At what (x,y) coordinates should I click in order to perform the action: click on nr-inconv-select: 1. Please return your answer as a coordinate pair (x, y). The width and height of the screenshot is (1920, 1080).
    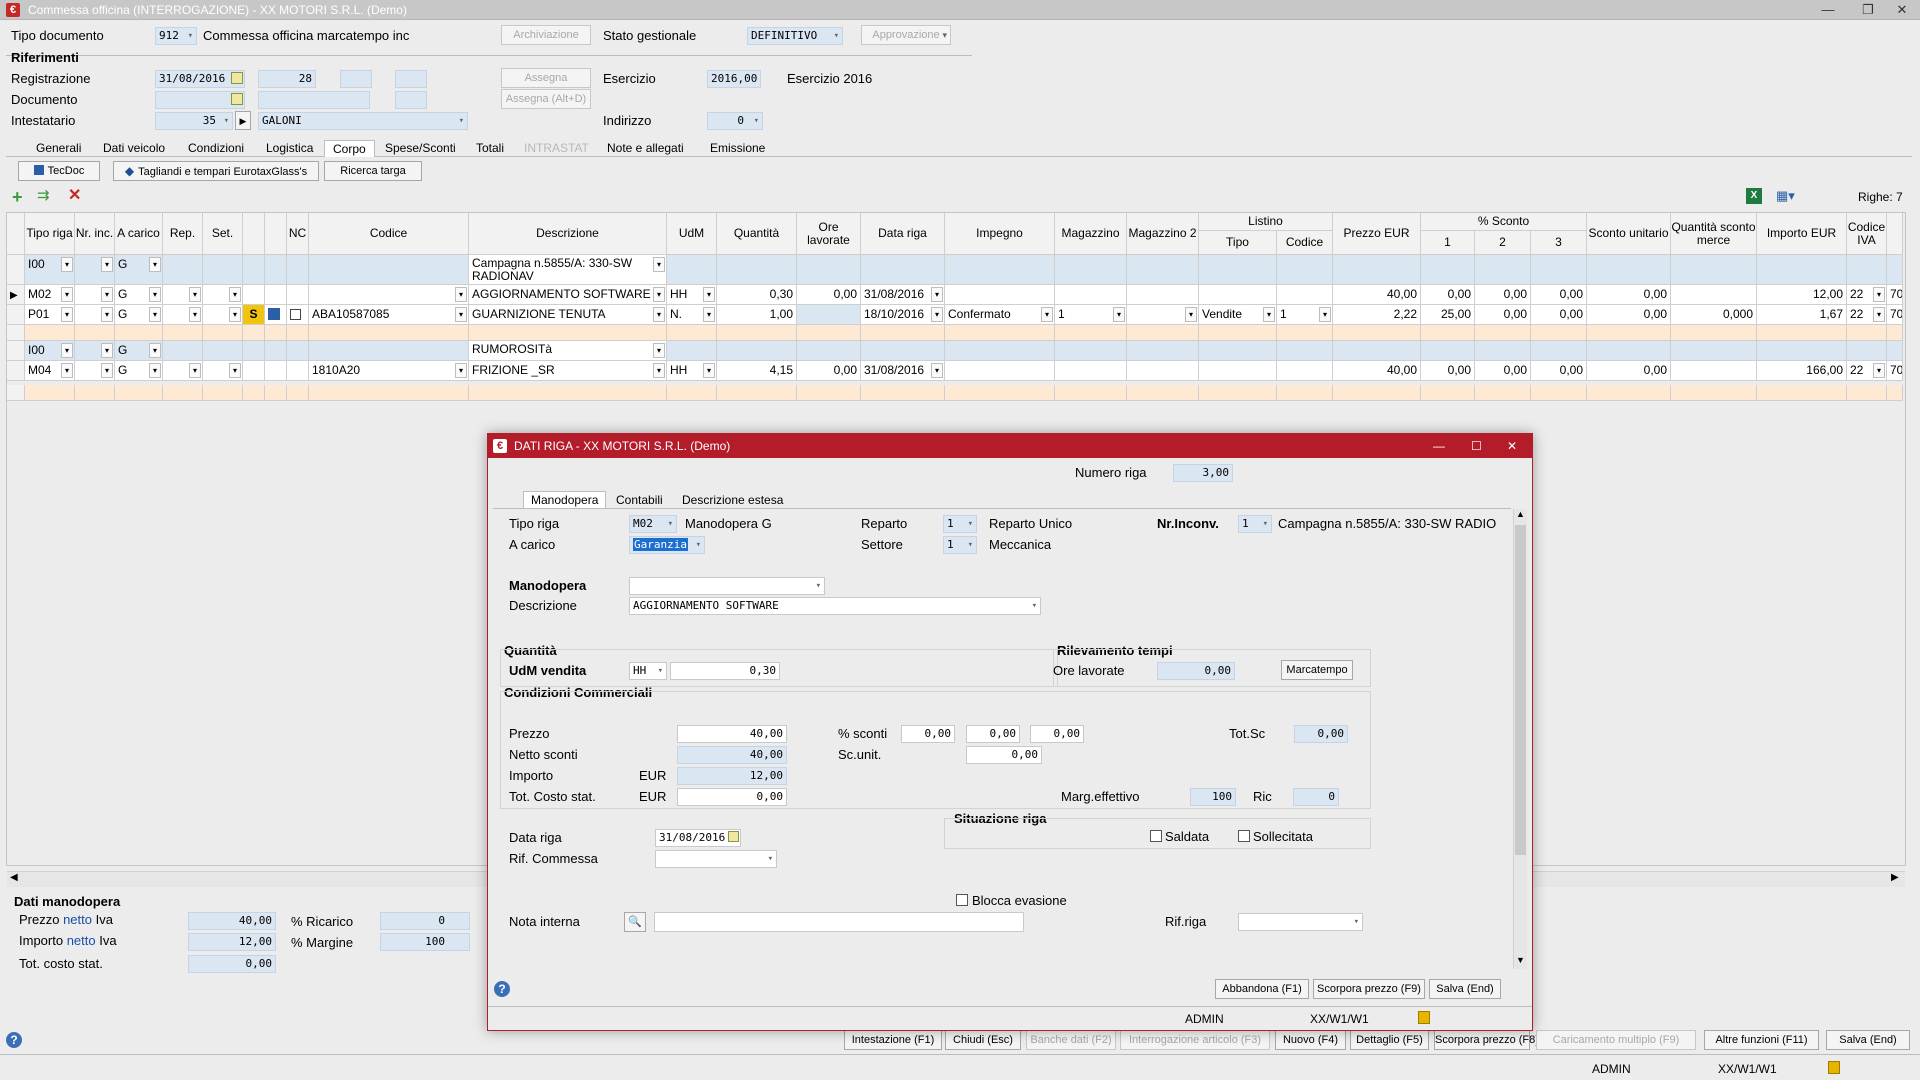
    Looking at the image, I should click on (1255, 524).